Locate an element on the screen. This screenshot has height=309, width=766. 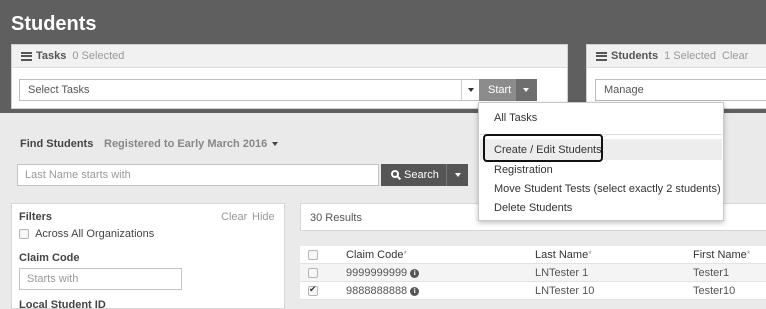
row-first-name: Tester10 is located at coordinates (714, 291).